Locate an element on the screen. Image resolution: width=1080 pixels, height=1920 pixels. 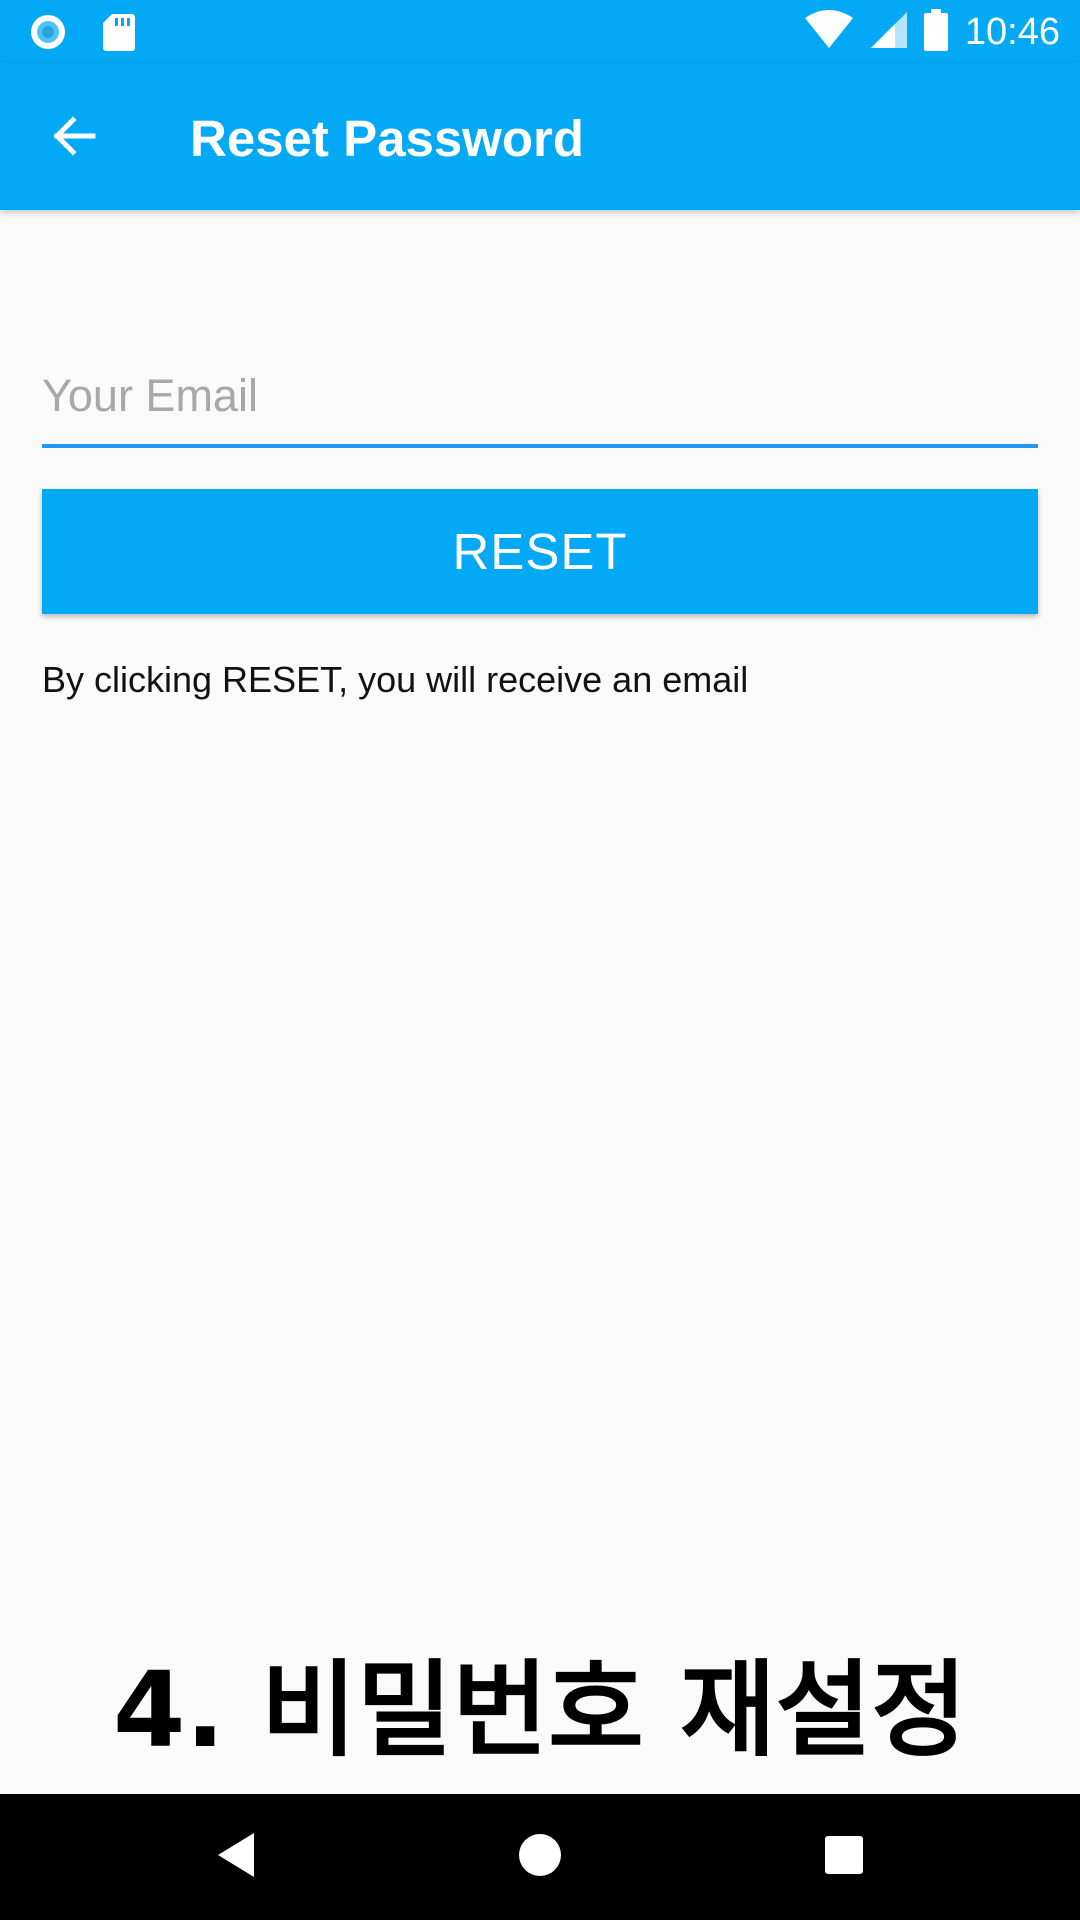
arrow-back-icon is located at coordinates (73, 138).